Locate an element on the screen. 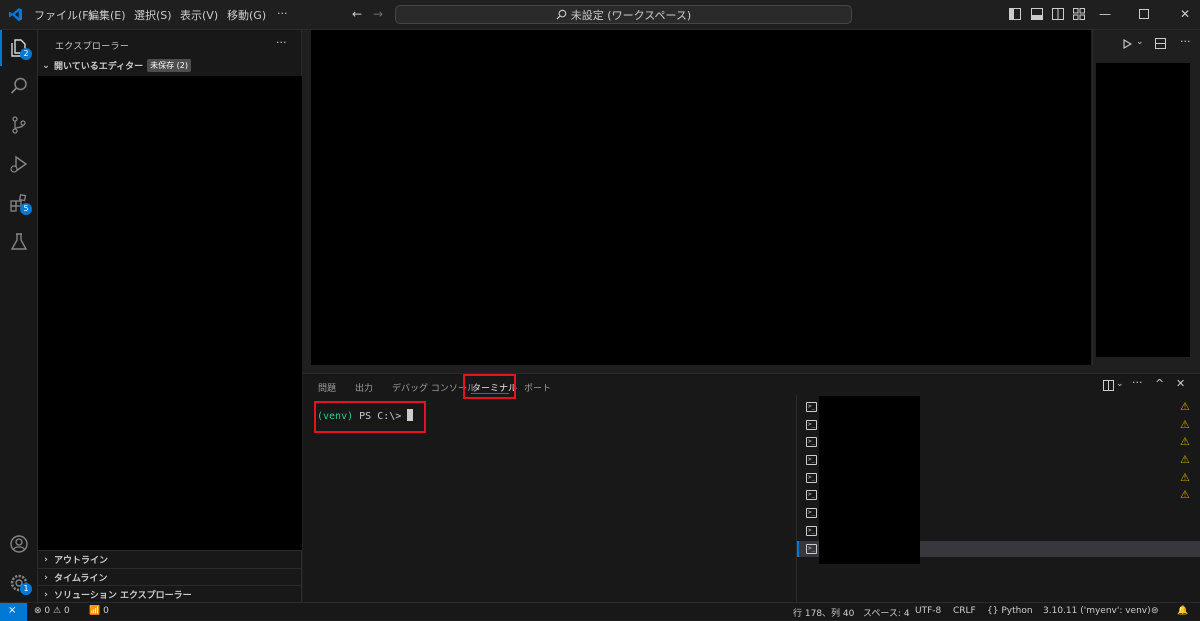 The width and height of the screenshot is (1200, 621). ports-status: 📶 0 is located at coordinates (99, 611).